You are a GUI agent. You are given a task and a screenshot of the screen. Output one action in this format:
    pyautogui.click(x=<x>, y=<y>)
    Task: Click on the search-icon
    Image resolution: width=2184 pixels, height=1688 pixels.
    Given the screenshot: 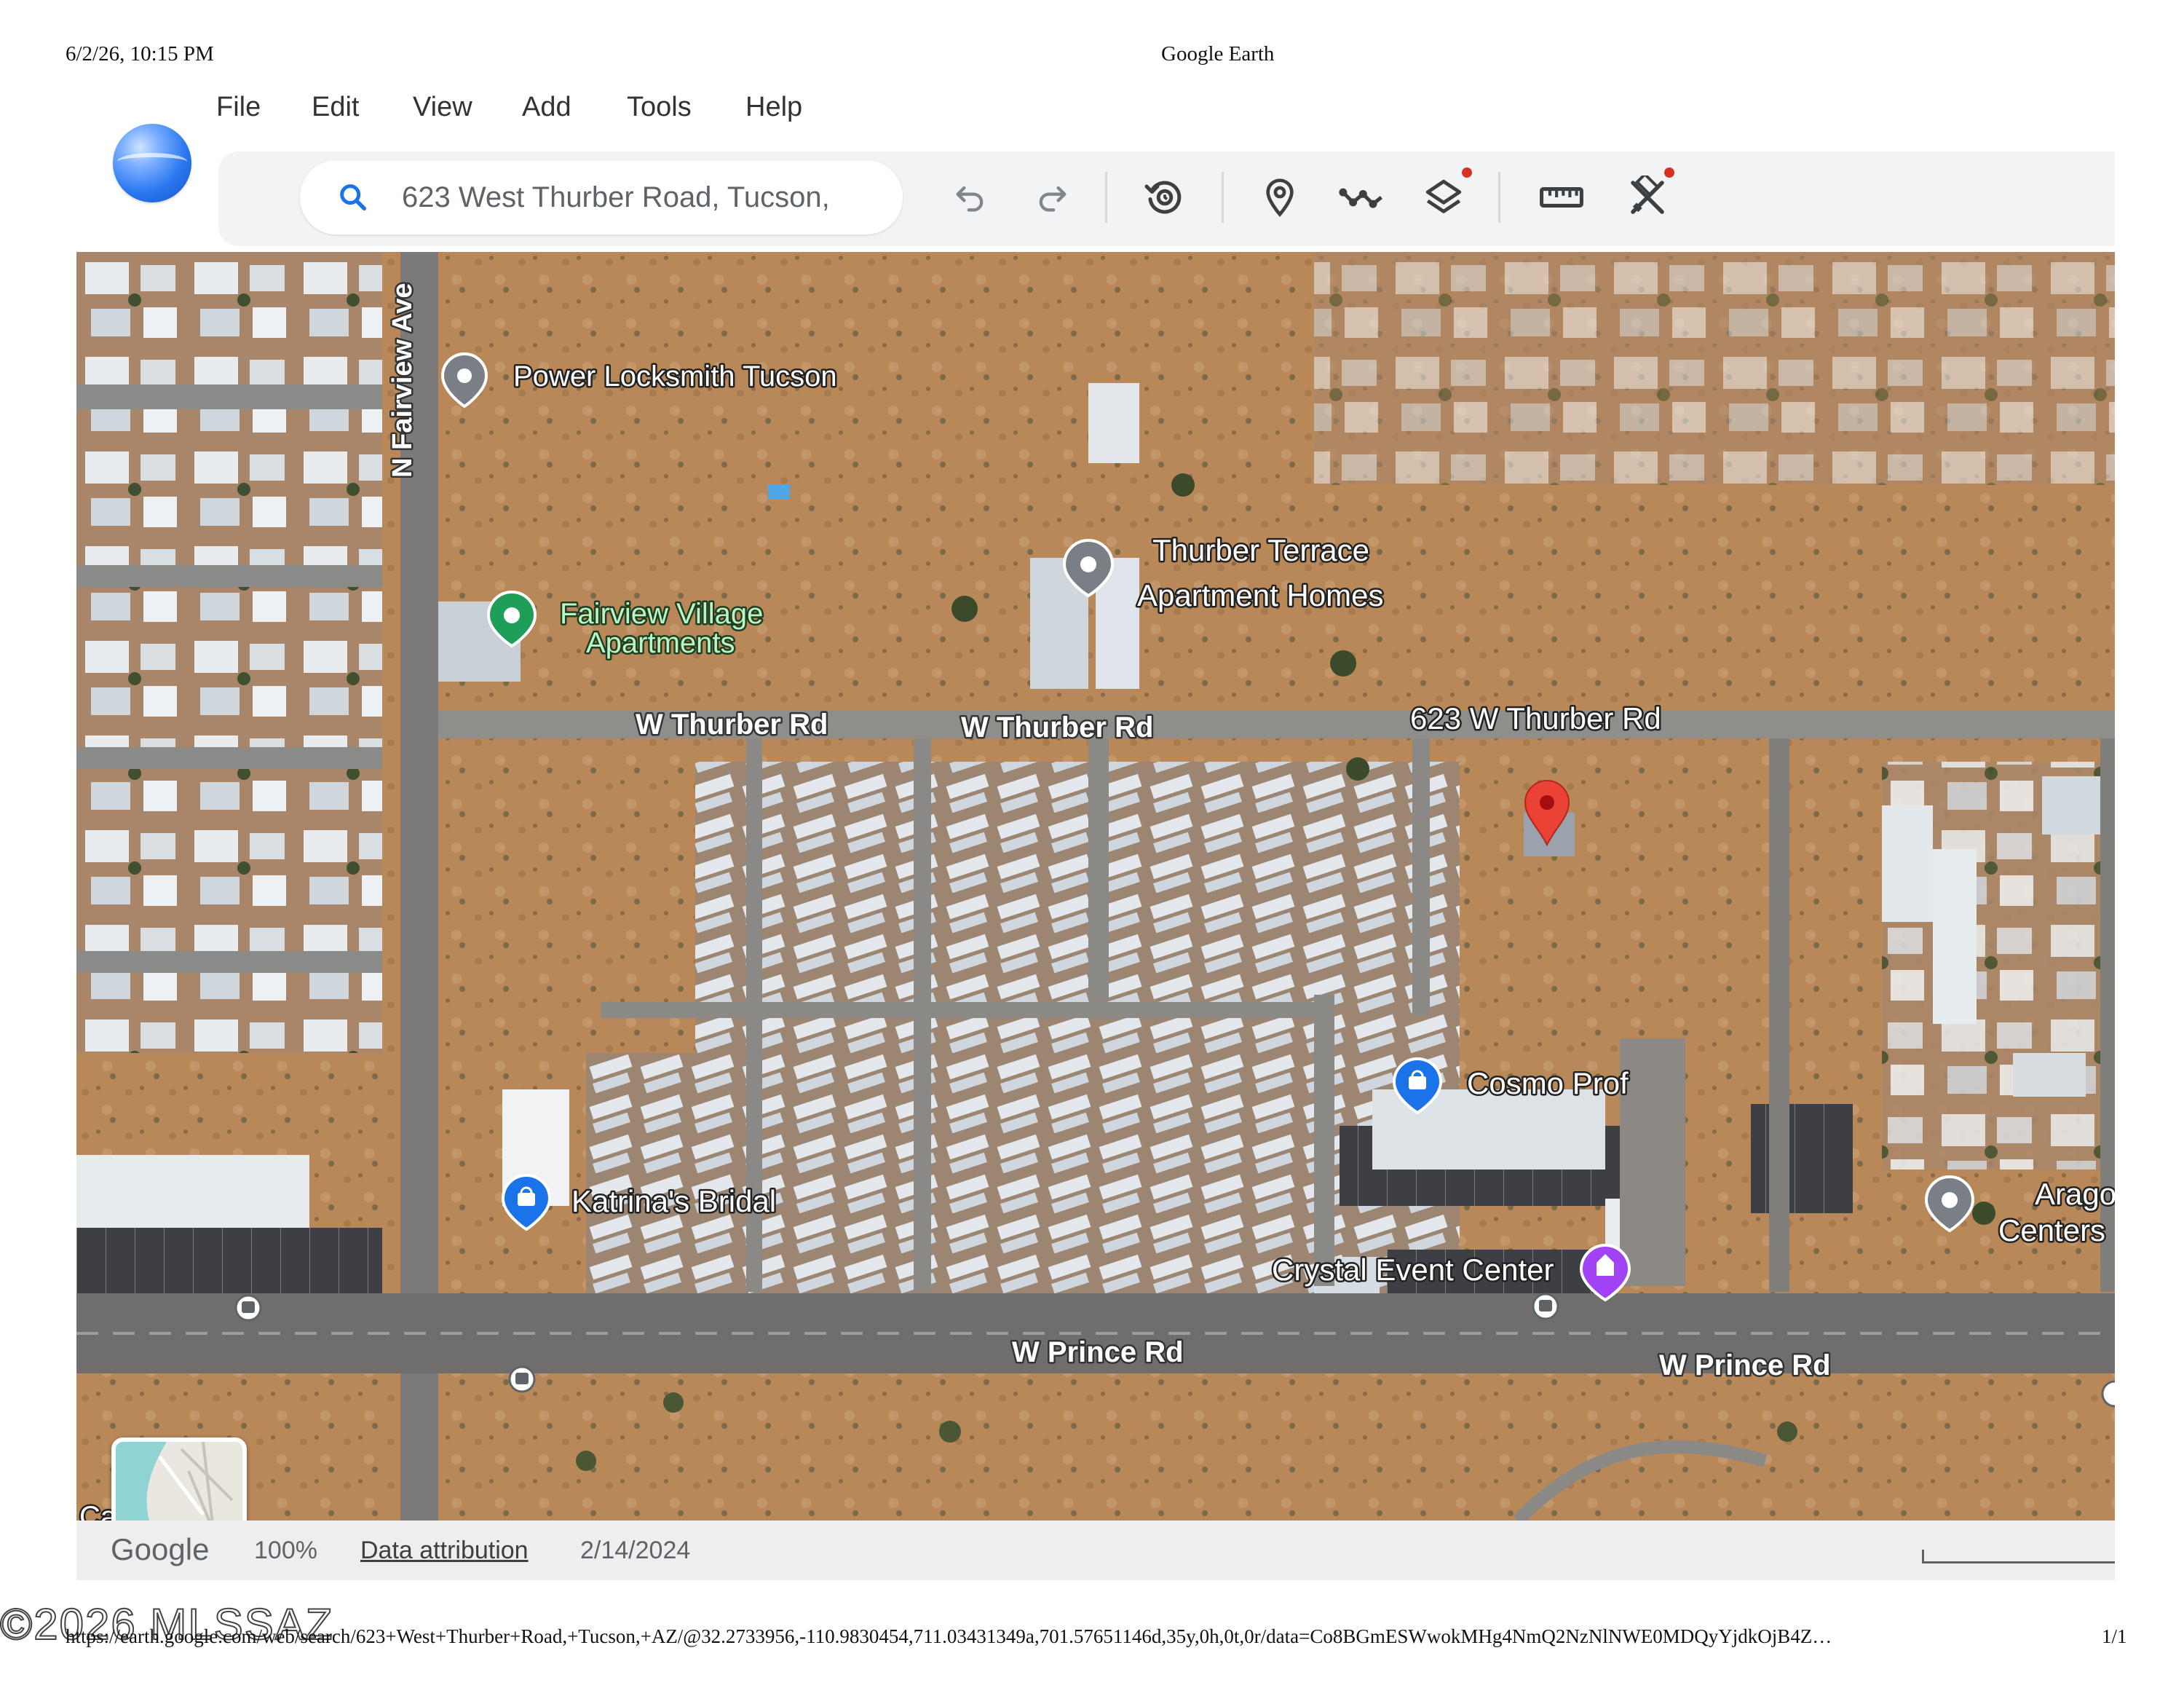 What is the action you would take?
    pyautogui.click(x=353, y=197)
    